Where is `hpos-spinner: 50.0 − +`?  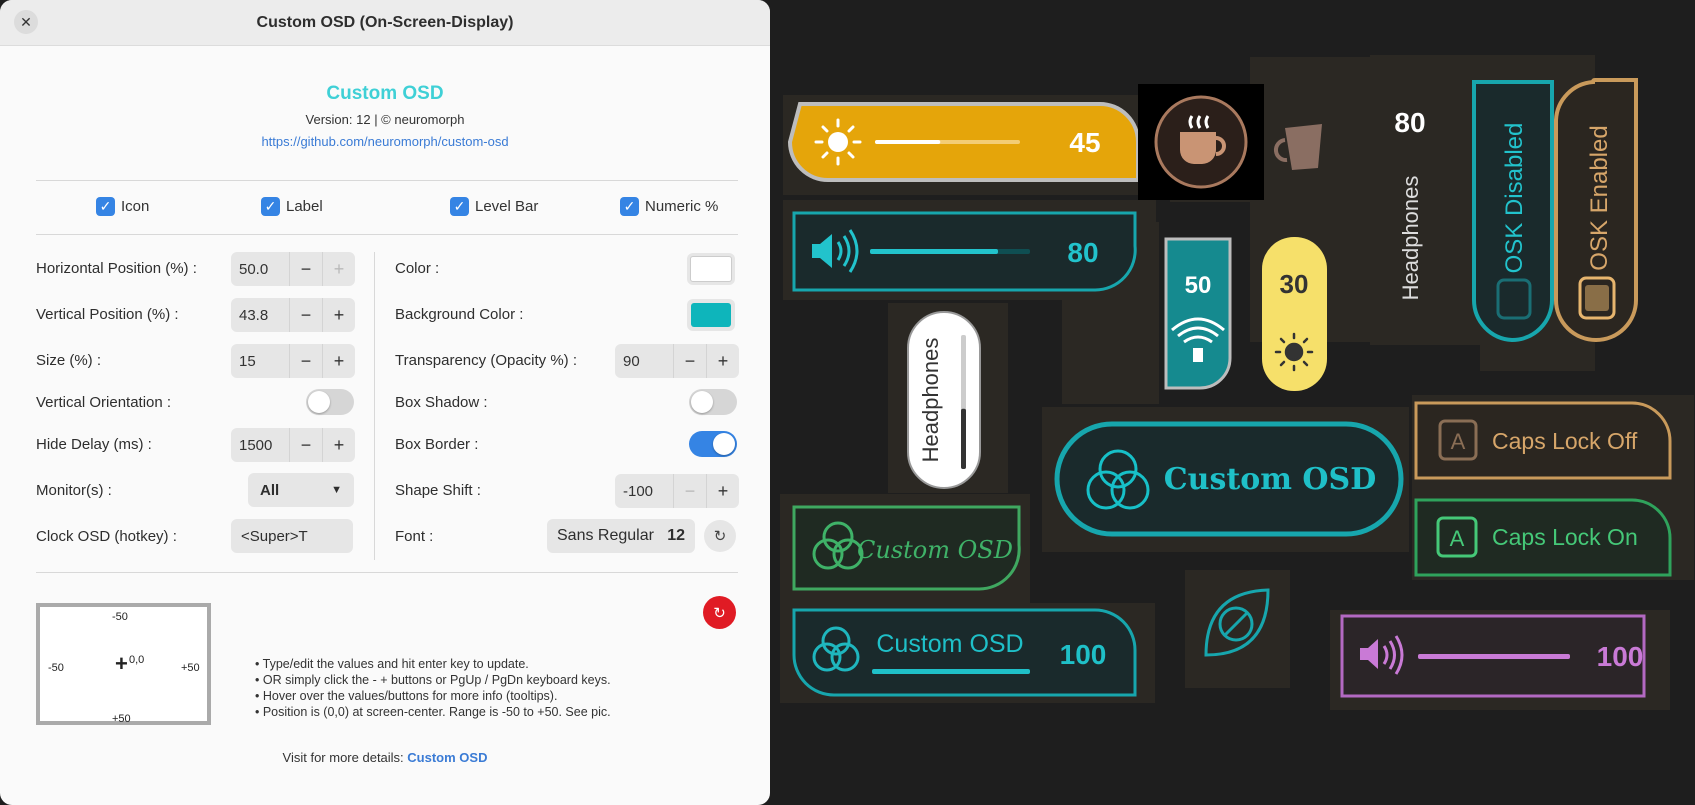
hpos-spinner: 50.0 − + is located at coordinates (293, 269).